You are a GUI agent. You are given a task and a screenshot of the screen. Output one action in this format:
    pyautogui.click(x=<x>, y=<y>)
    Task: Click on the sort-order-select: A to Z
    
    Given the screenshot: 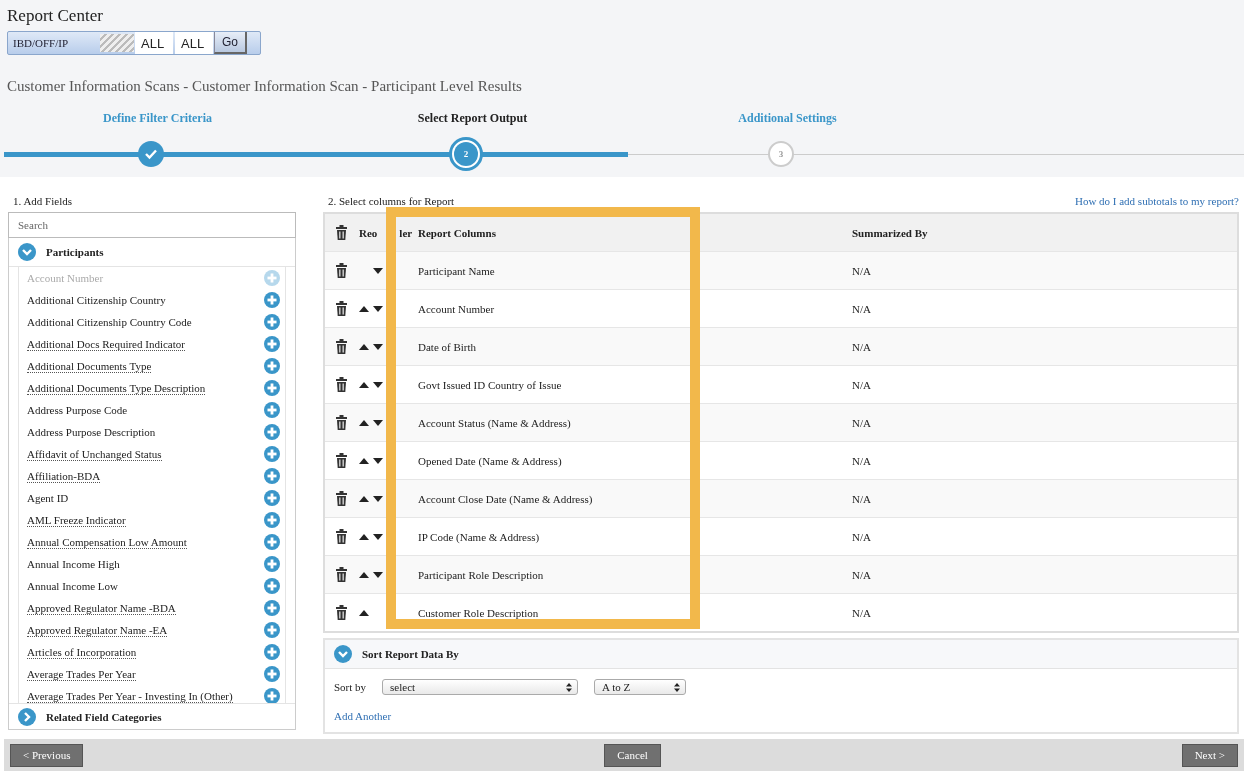 What is the action you would take?
    pyautogui.click(x=640, y=687)
    